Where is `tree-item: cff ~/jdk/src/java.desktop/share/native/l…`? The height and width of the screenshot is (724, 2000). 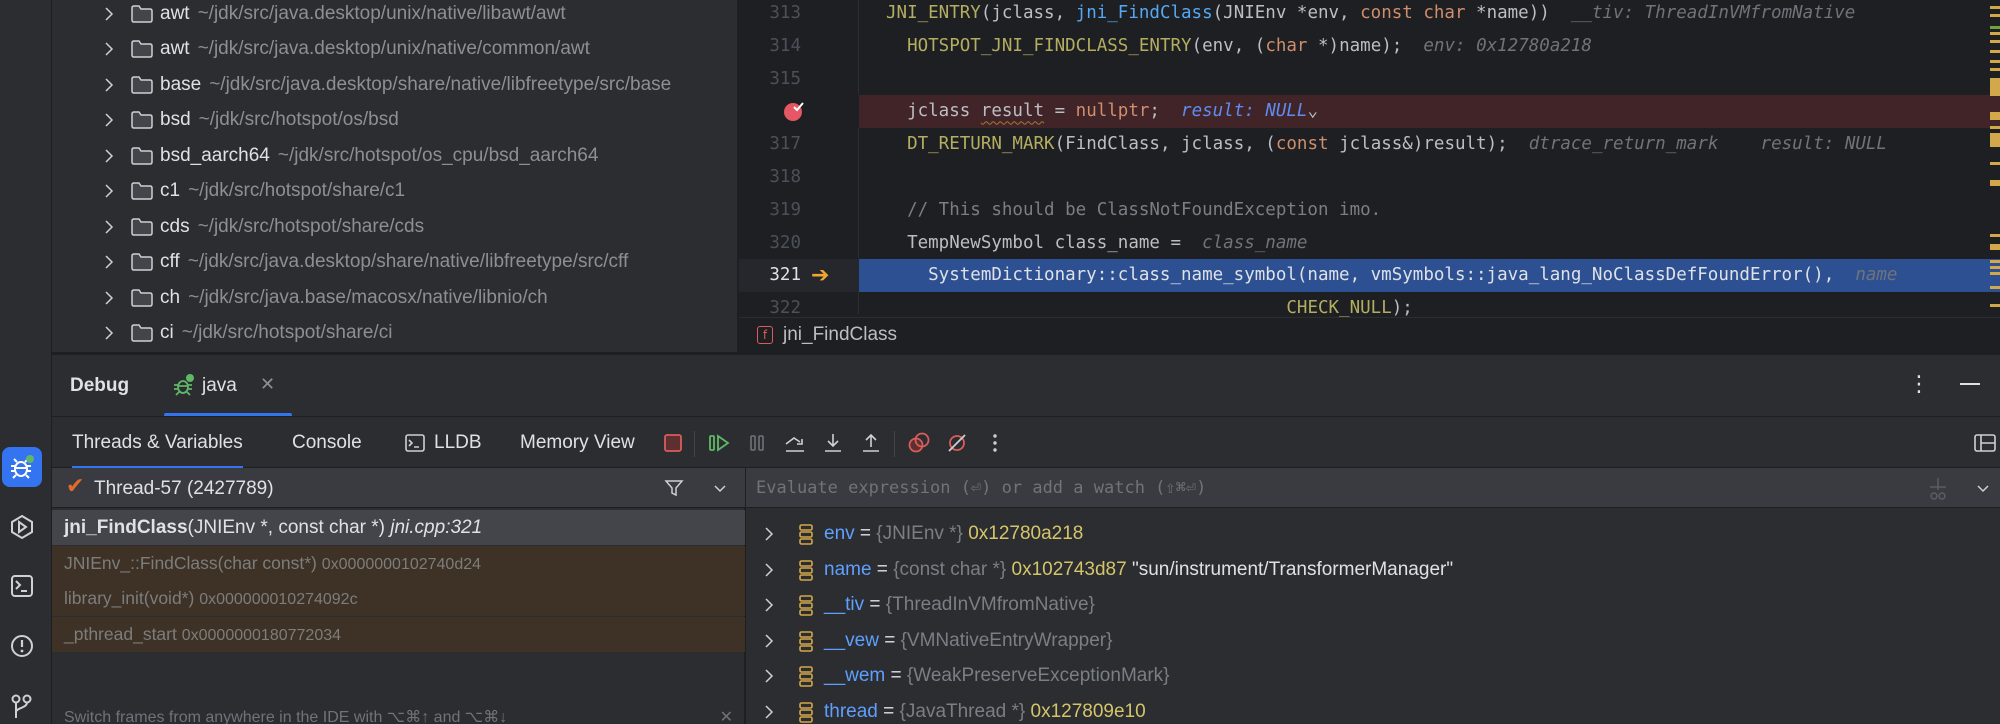
tree-item: cff ~/jdk/src/java.desktop/share/native/l… is located at coordinates (394, 262).